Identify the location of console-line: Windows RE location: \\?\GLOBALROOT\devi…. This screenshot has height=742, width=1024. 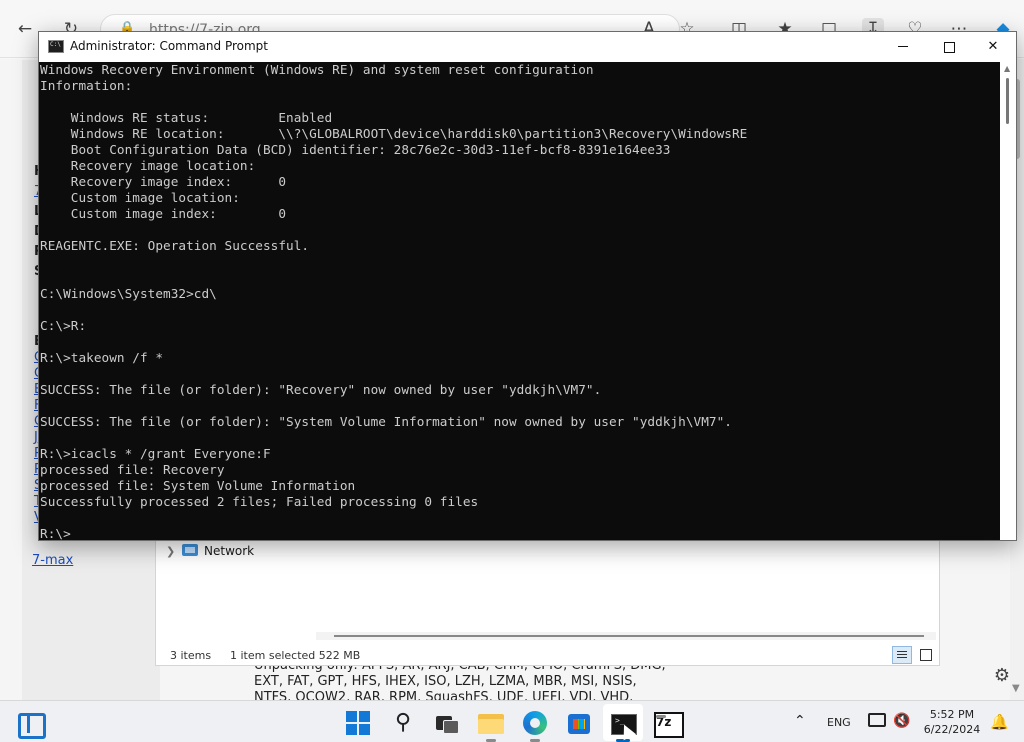
(394, 133).